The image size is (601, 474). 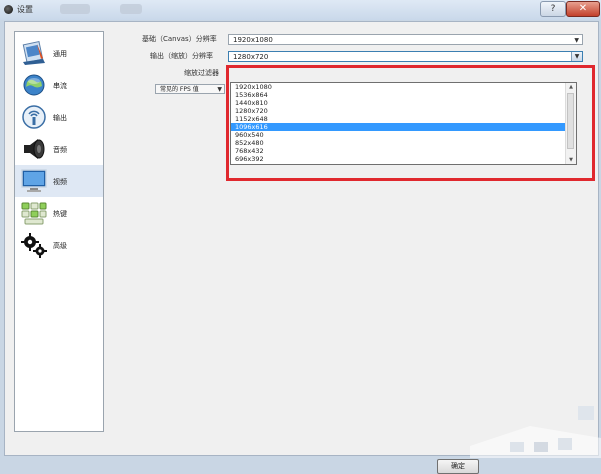 I want to click on base-resolution-select: 1920x1080 ▼, so click(x=405, y=39).